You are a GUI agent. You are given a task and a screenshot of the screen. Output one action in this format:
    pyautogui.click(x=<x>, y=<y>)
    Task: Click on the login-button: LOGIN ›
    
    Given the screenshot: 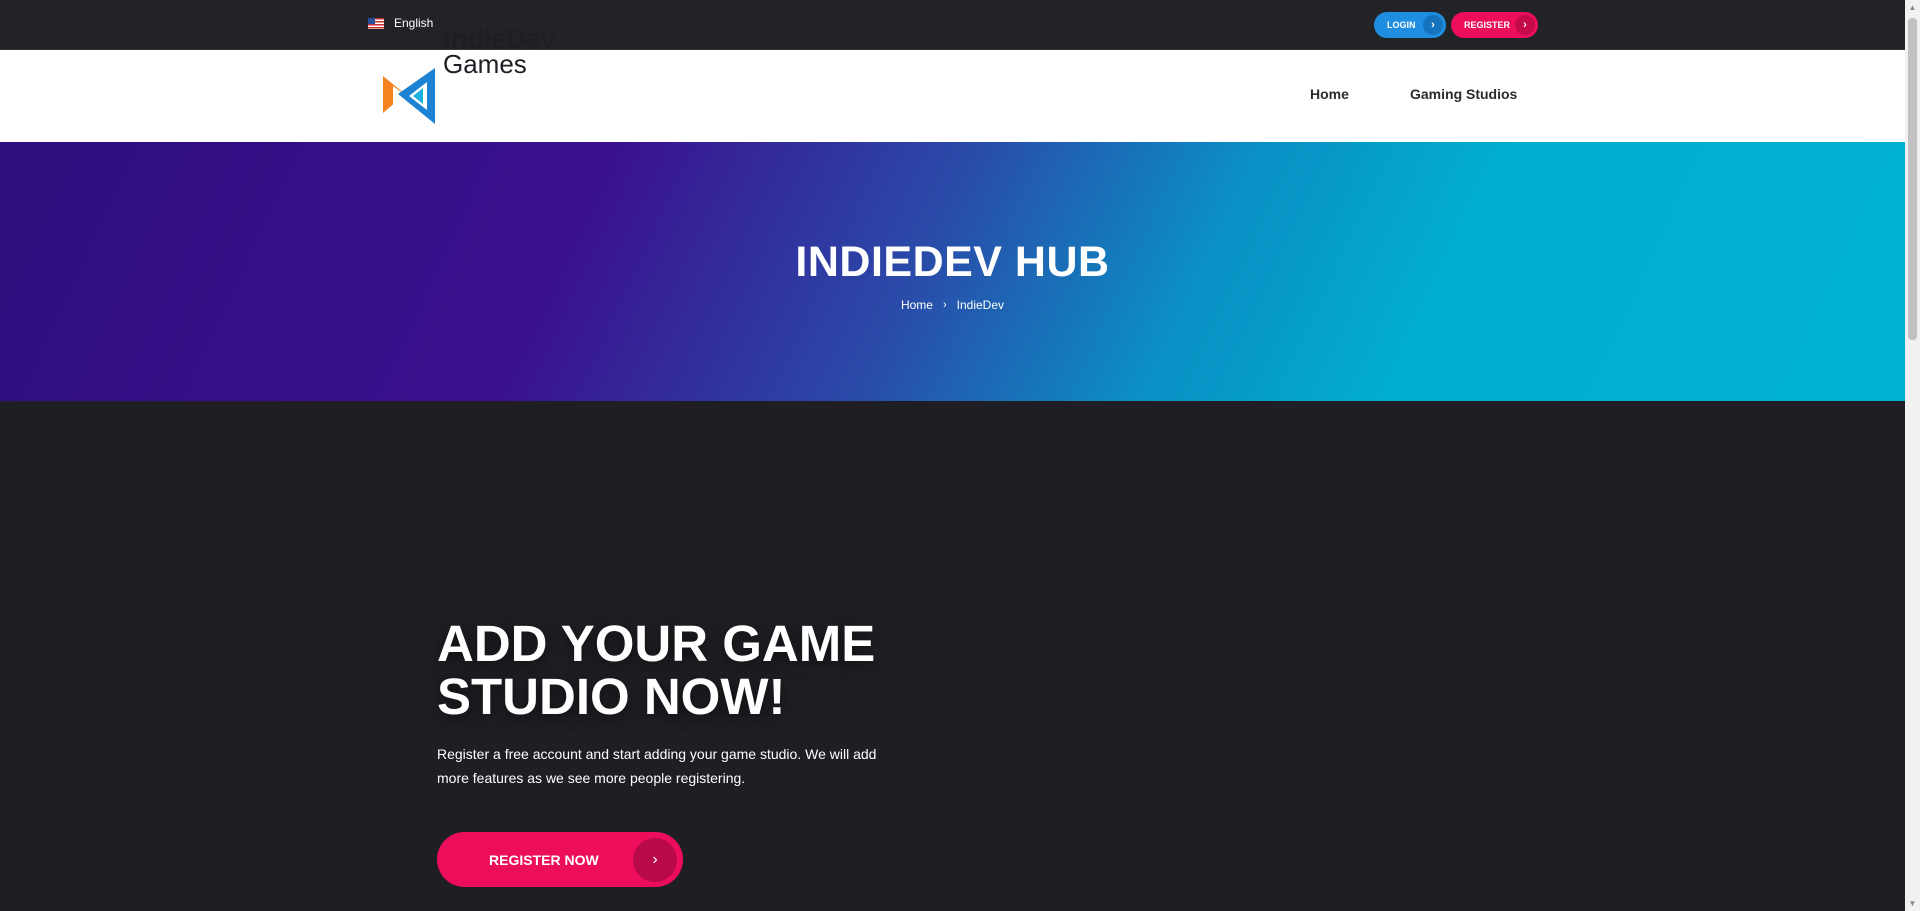 What is the action you would take?
    pyautogui.click(x=1410, y=25)
    